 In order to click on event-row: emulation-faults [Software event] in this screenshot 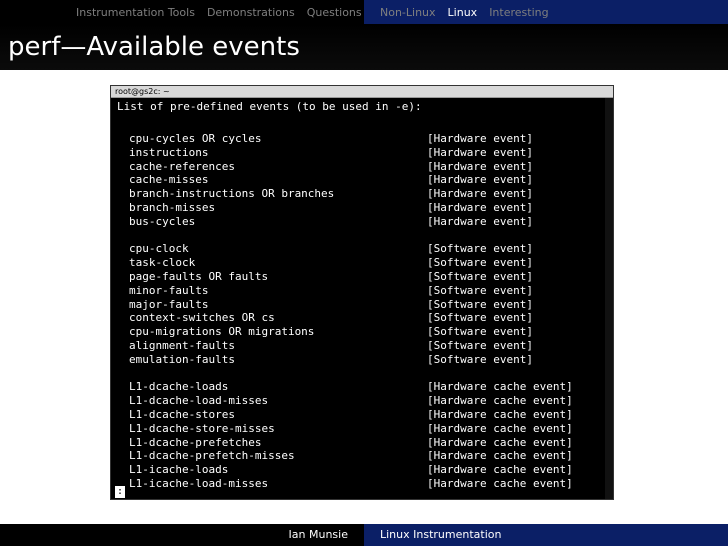, I will do `click(364, 360)`.